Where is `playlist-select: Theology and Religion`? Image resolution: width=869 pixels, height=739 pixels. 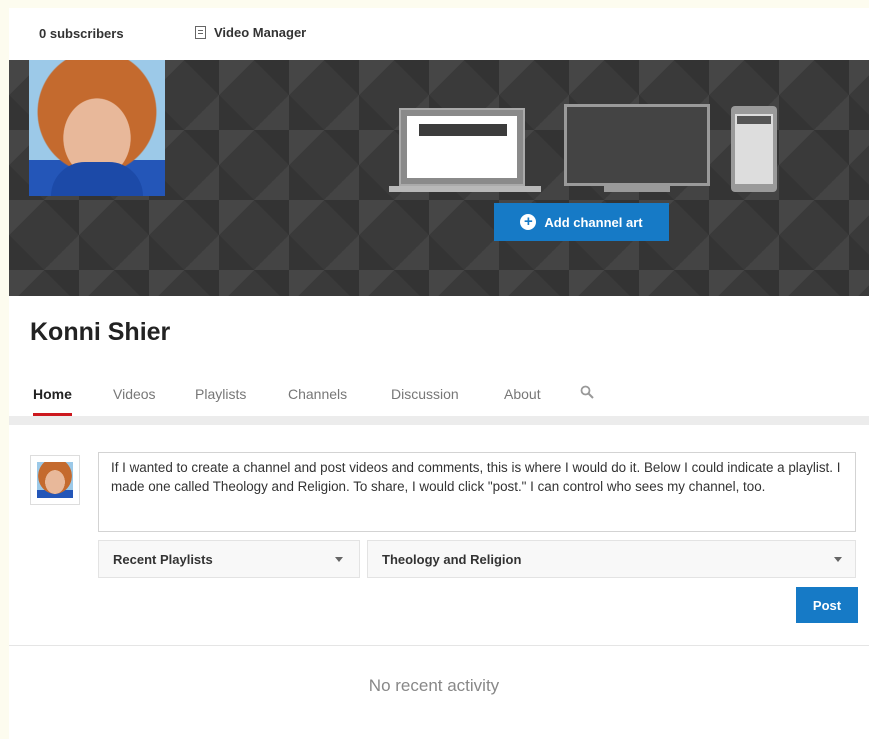
playlist-select: Theology and Religion is located at coordinates (611, 559).